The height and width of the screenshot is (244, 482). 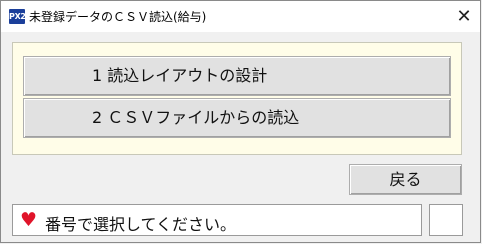 What do you see at coordinates (141, 224) in the screenshot?
I see `status-message: 番号で選択してください。` at bounding box center [141, 224].